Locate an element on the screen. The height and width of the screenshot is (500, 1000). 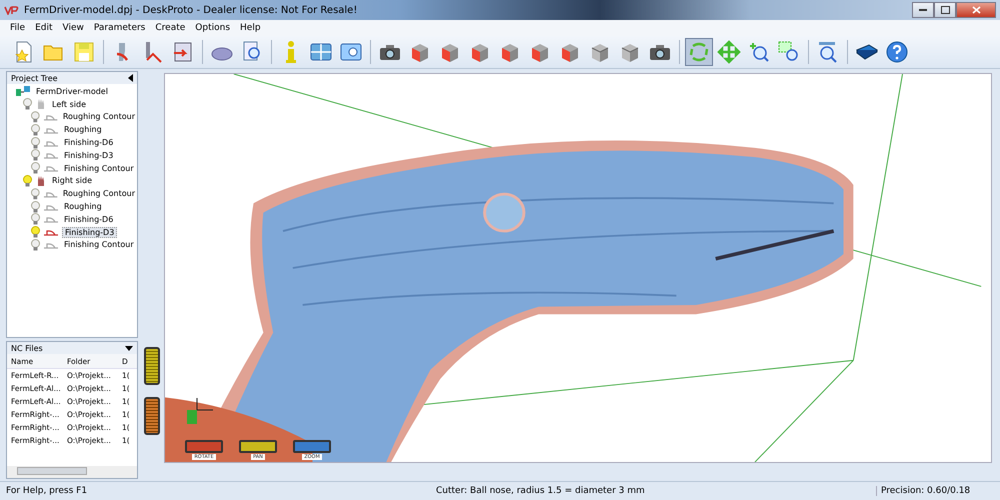
tree-item: Right side is located at coordinates (72, 181).